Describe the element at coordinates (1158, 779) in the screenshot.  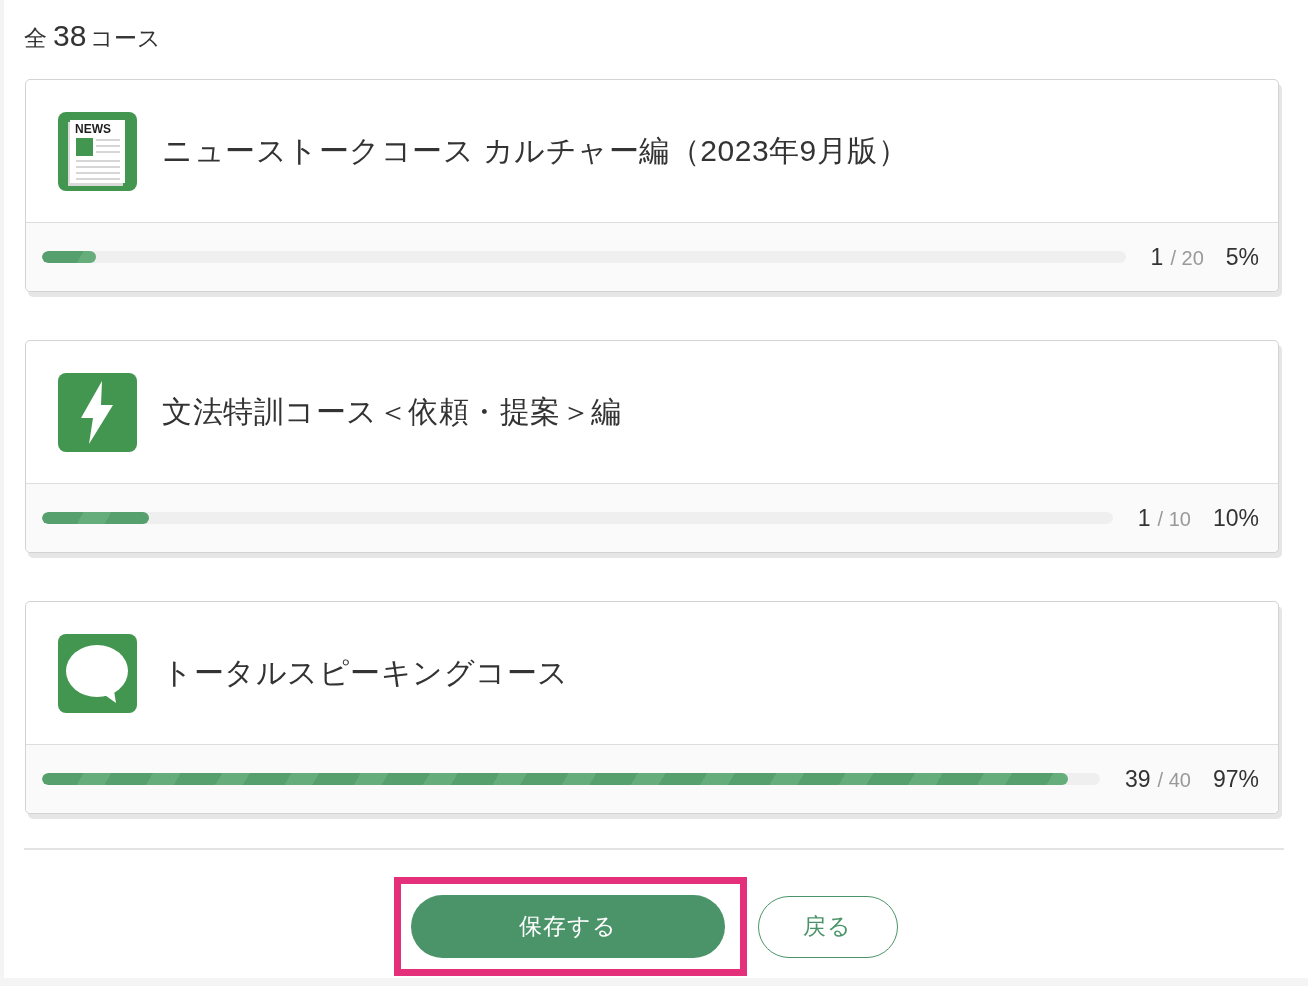
I see `progress-count: 39 / 40` at that location.